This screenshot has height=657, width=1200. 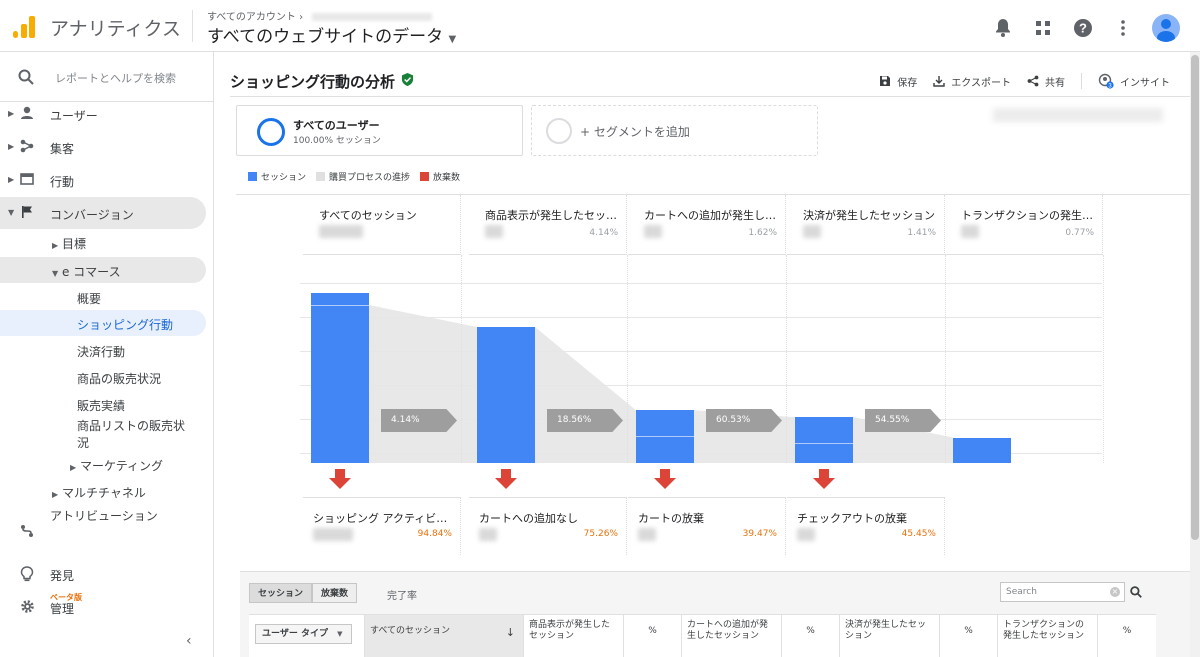 What do you see at coordinates (1083, 28) in the screenshot?
I see `help-icon: ?` at bounding box center [1083, 28].